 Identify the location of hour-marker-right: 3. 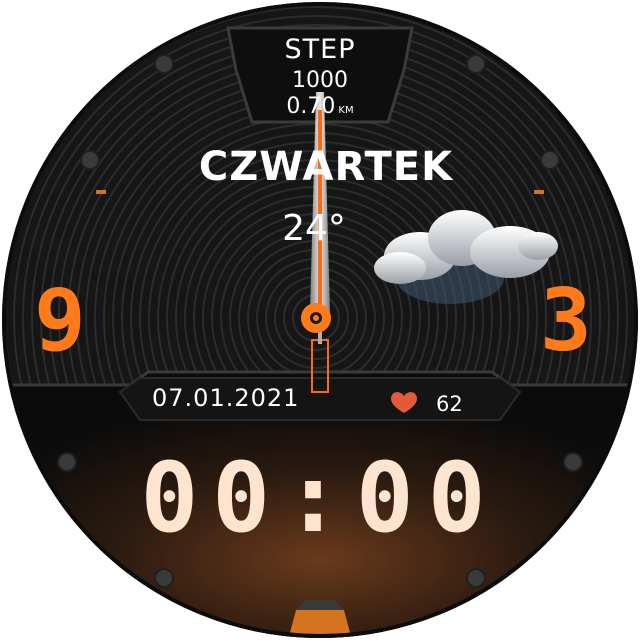
(566, 321).